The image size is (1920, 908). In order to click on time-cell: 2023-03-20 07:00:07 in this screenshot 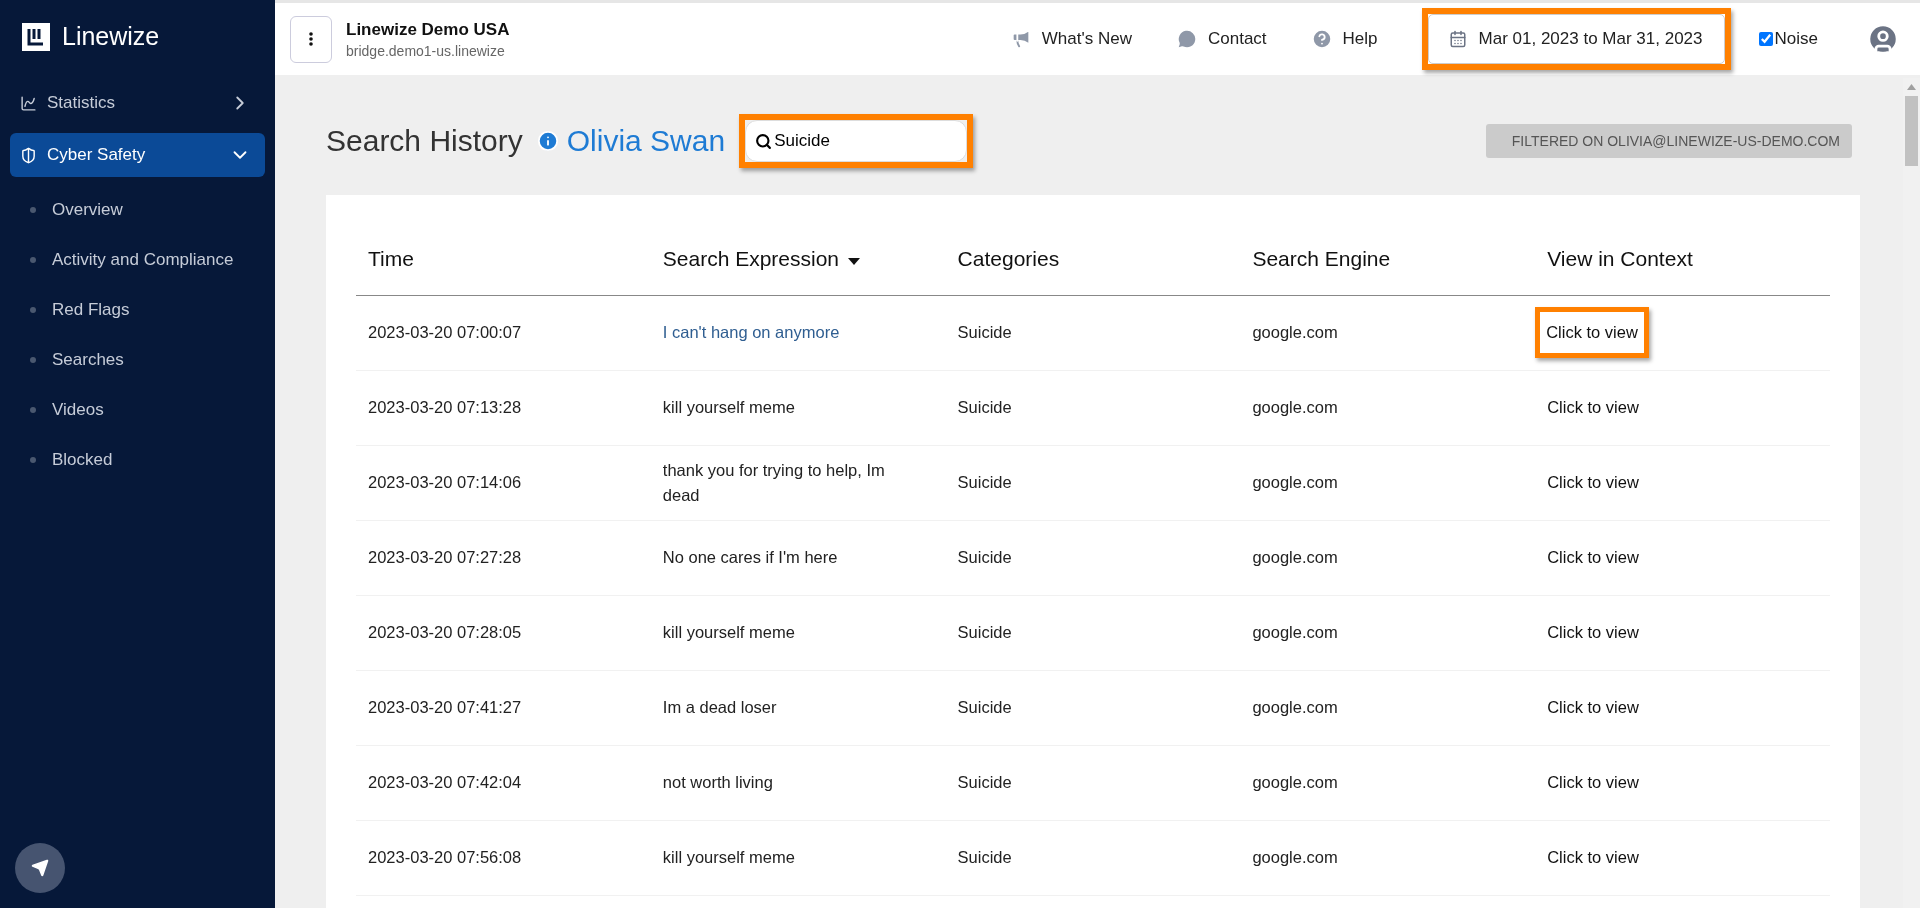, I will do `click(503, 332)`.